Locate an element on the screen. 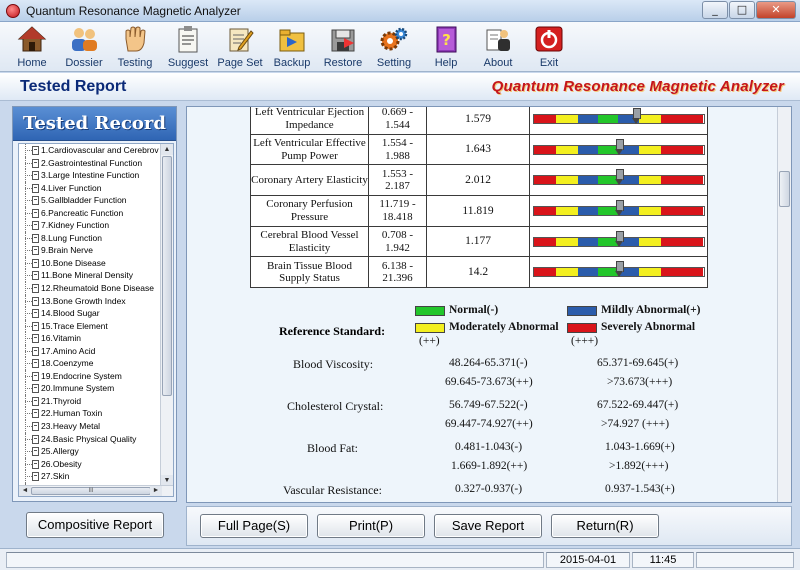 Image resolution: width=800 pixels, height=570 pixels. toolbar-home-button: Home is located at coordinates (32, 48).